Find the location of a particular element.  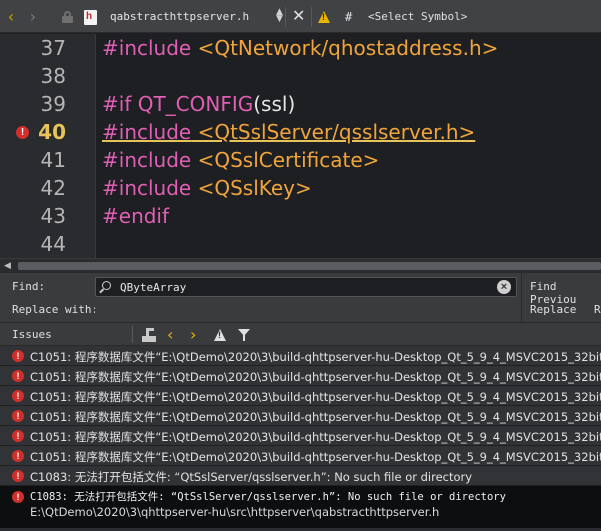

find-input: QByteArray × is located at coordinates (306, 287).